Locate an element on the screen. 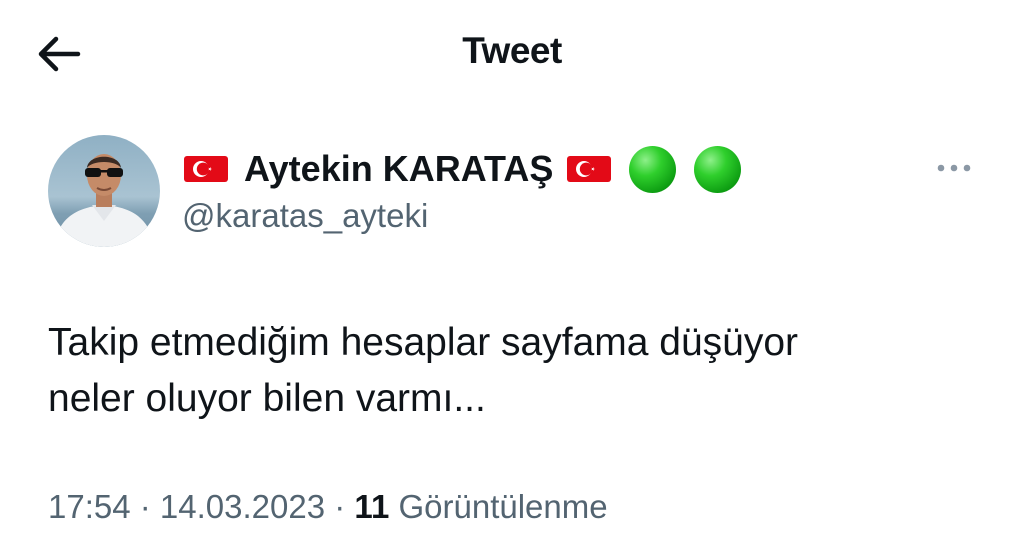 The width and height of the screenshot is (1024, 557). more-options-button is located at coordinates (954, 168).